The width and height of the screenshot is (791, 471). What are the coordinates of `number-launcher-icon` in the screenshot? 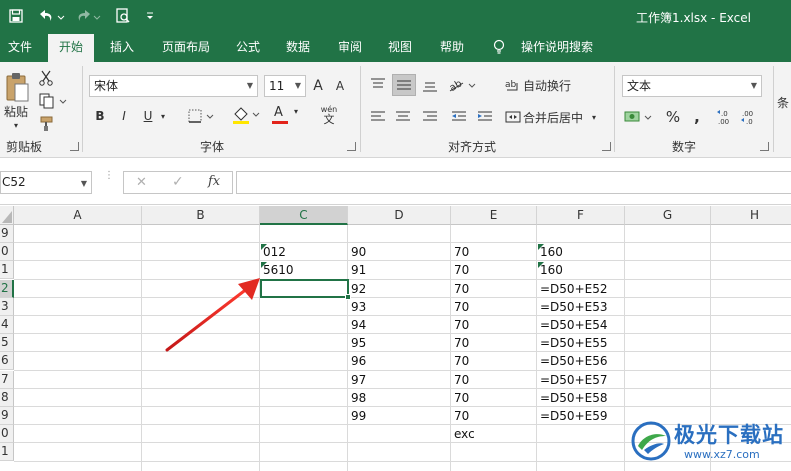 It's located at (764, 146).